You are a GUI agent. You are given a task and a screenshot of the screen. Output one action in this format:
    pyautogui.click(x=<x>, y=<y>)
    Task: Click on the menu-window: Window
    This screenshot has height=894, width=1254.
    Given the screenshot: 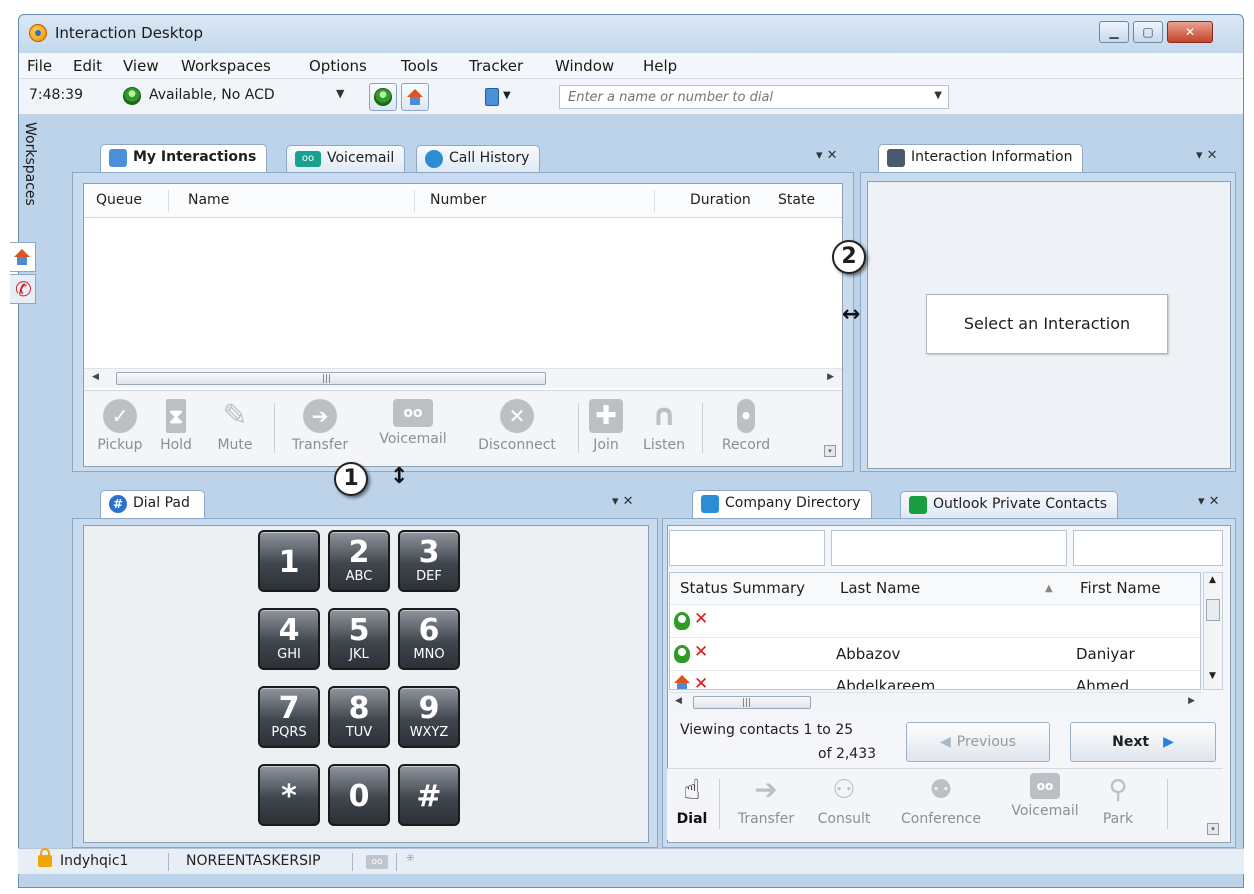 What is the action you would take?
    pyautogui.click(x=584, y=66)
    